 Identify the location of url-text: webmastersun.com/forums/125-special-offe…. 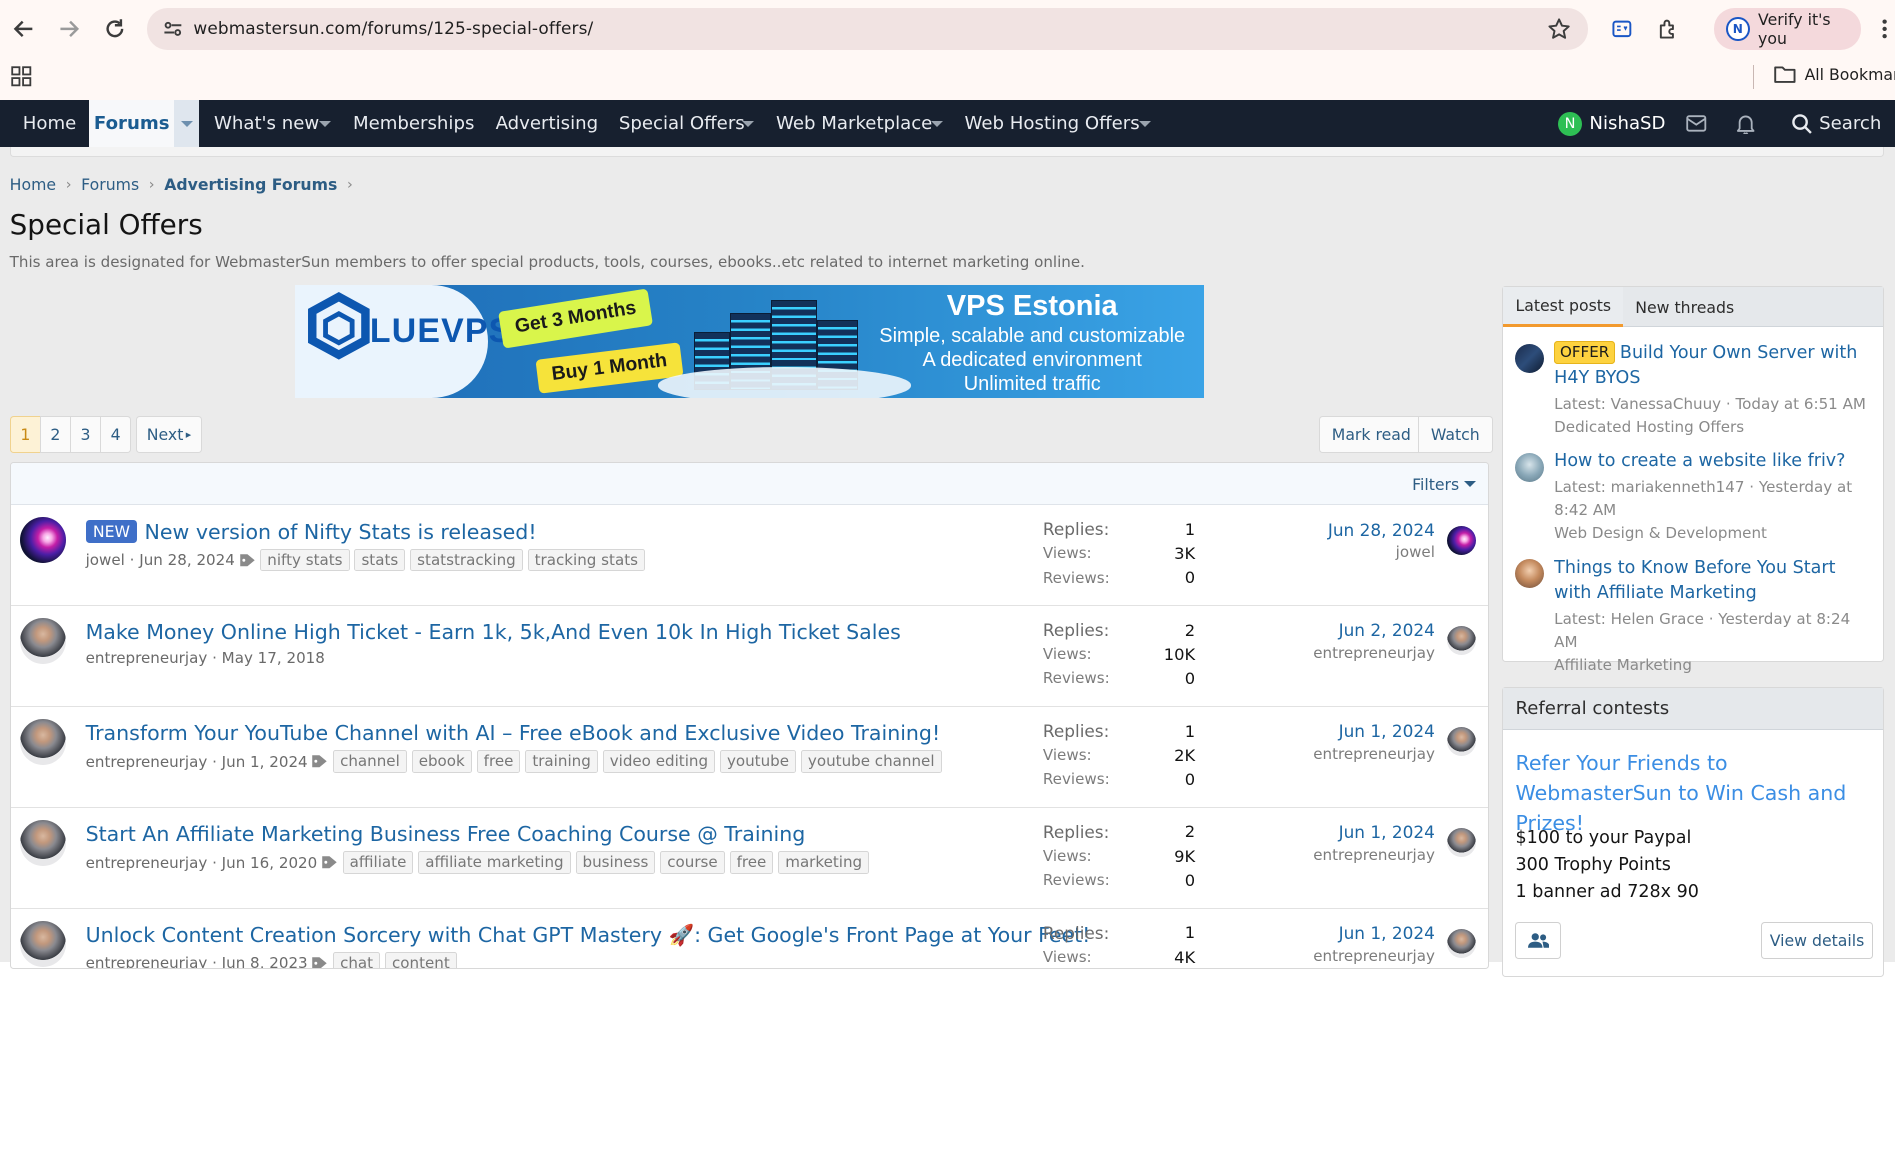
(393, 28).